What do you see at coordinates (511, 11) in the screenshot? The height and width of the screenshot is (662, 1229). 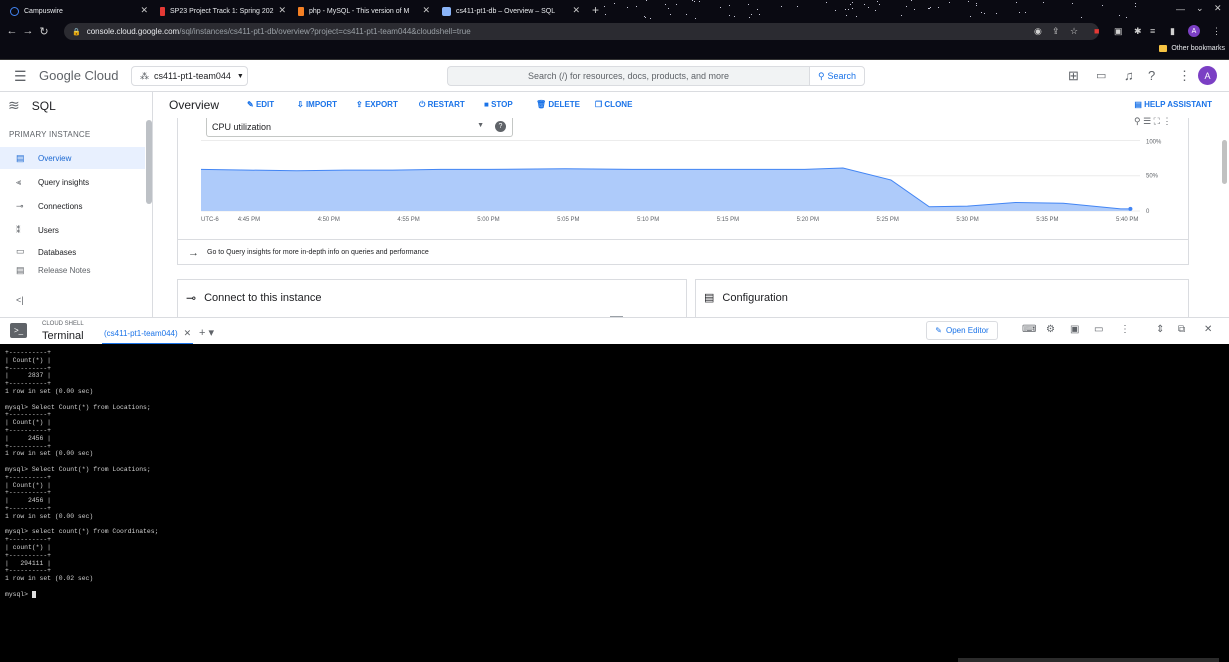 I see `browser-tab-active: cs411-pt1-db – Overview – SQL ✕` at bounding box center [511, 11].